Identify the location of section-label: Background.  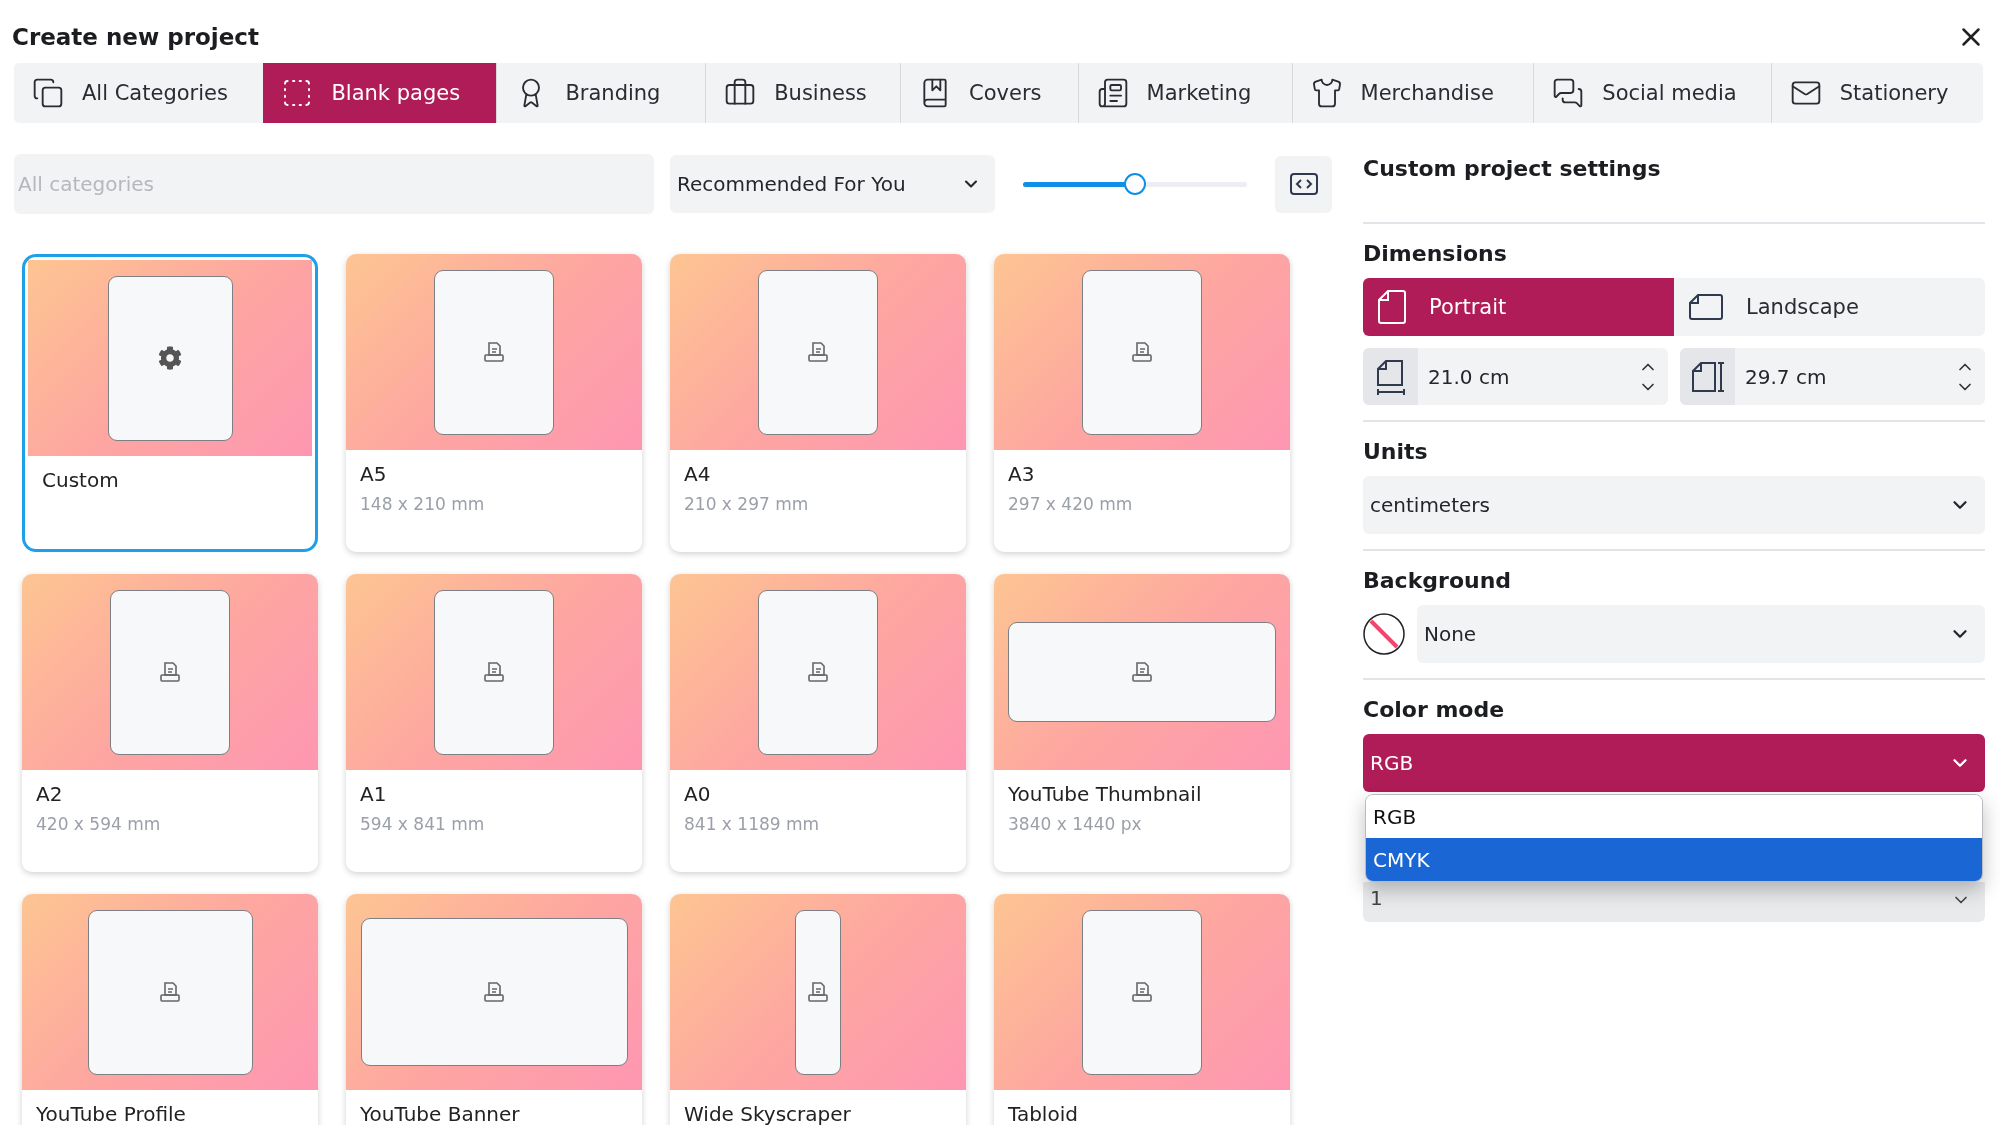
(1438, 580).